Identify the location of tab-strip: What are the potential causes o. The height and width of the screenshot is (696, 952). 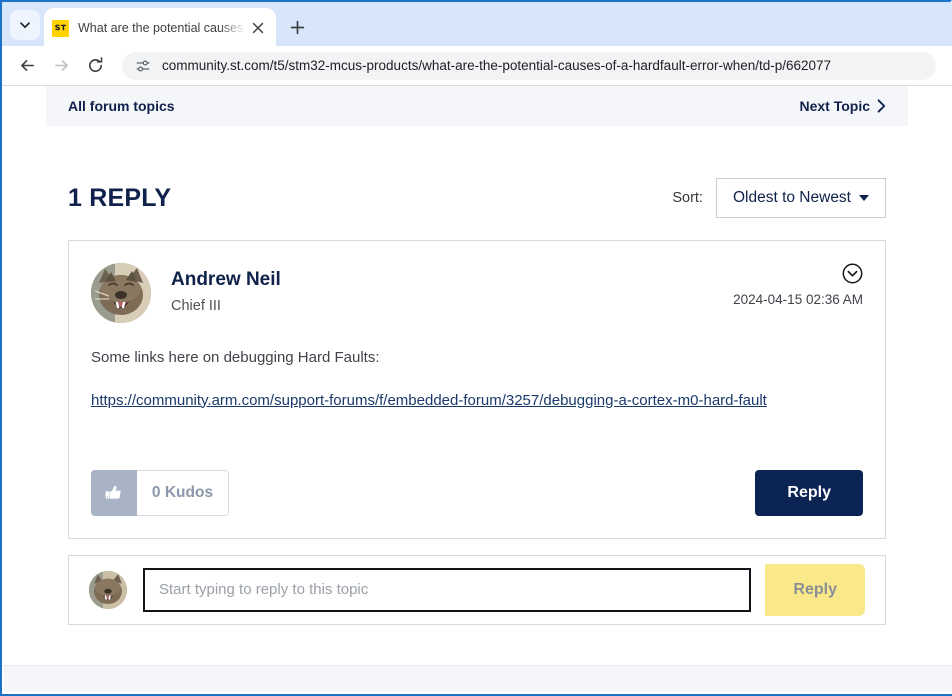
(476, 24).